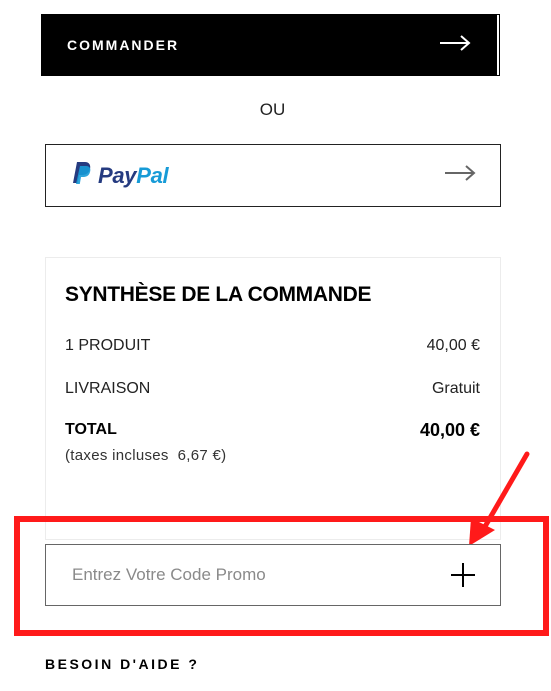  Describe the element at coordinates (495, 500) in the screenshot. I see `red-pointer-arrow-icon` at that location.